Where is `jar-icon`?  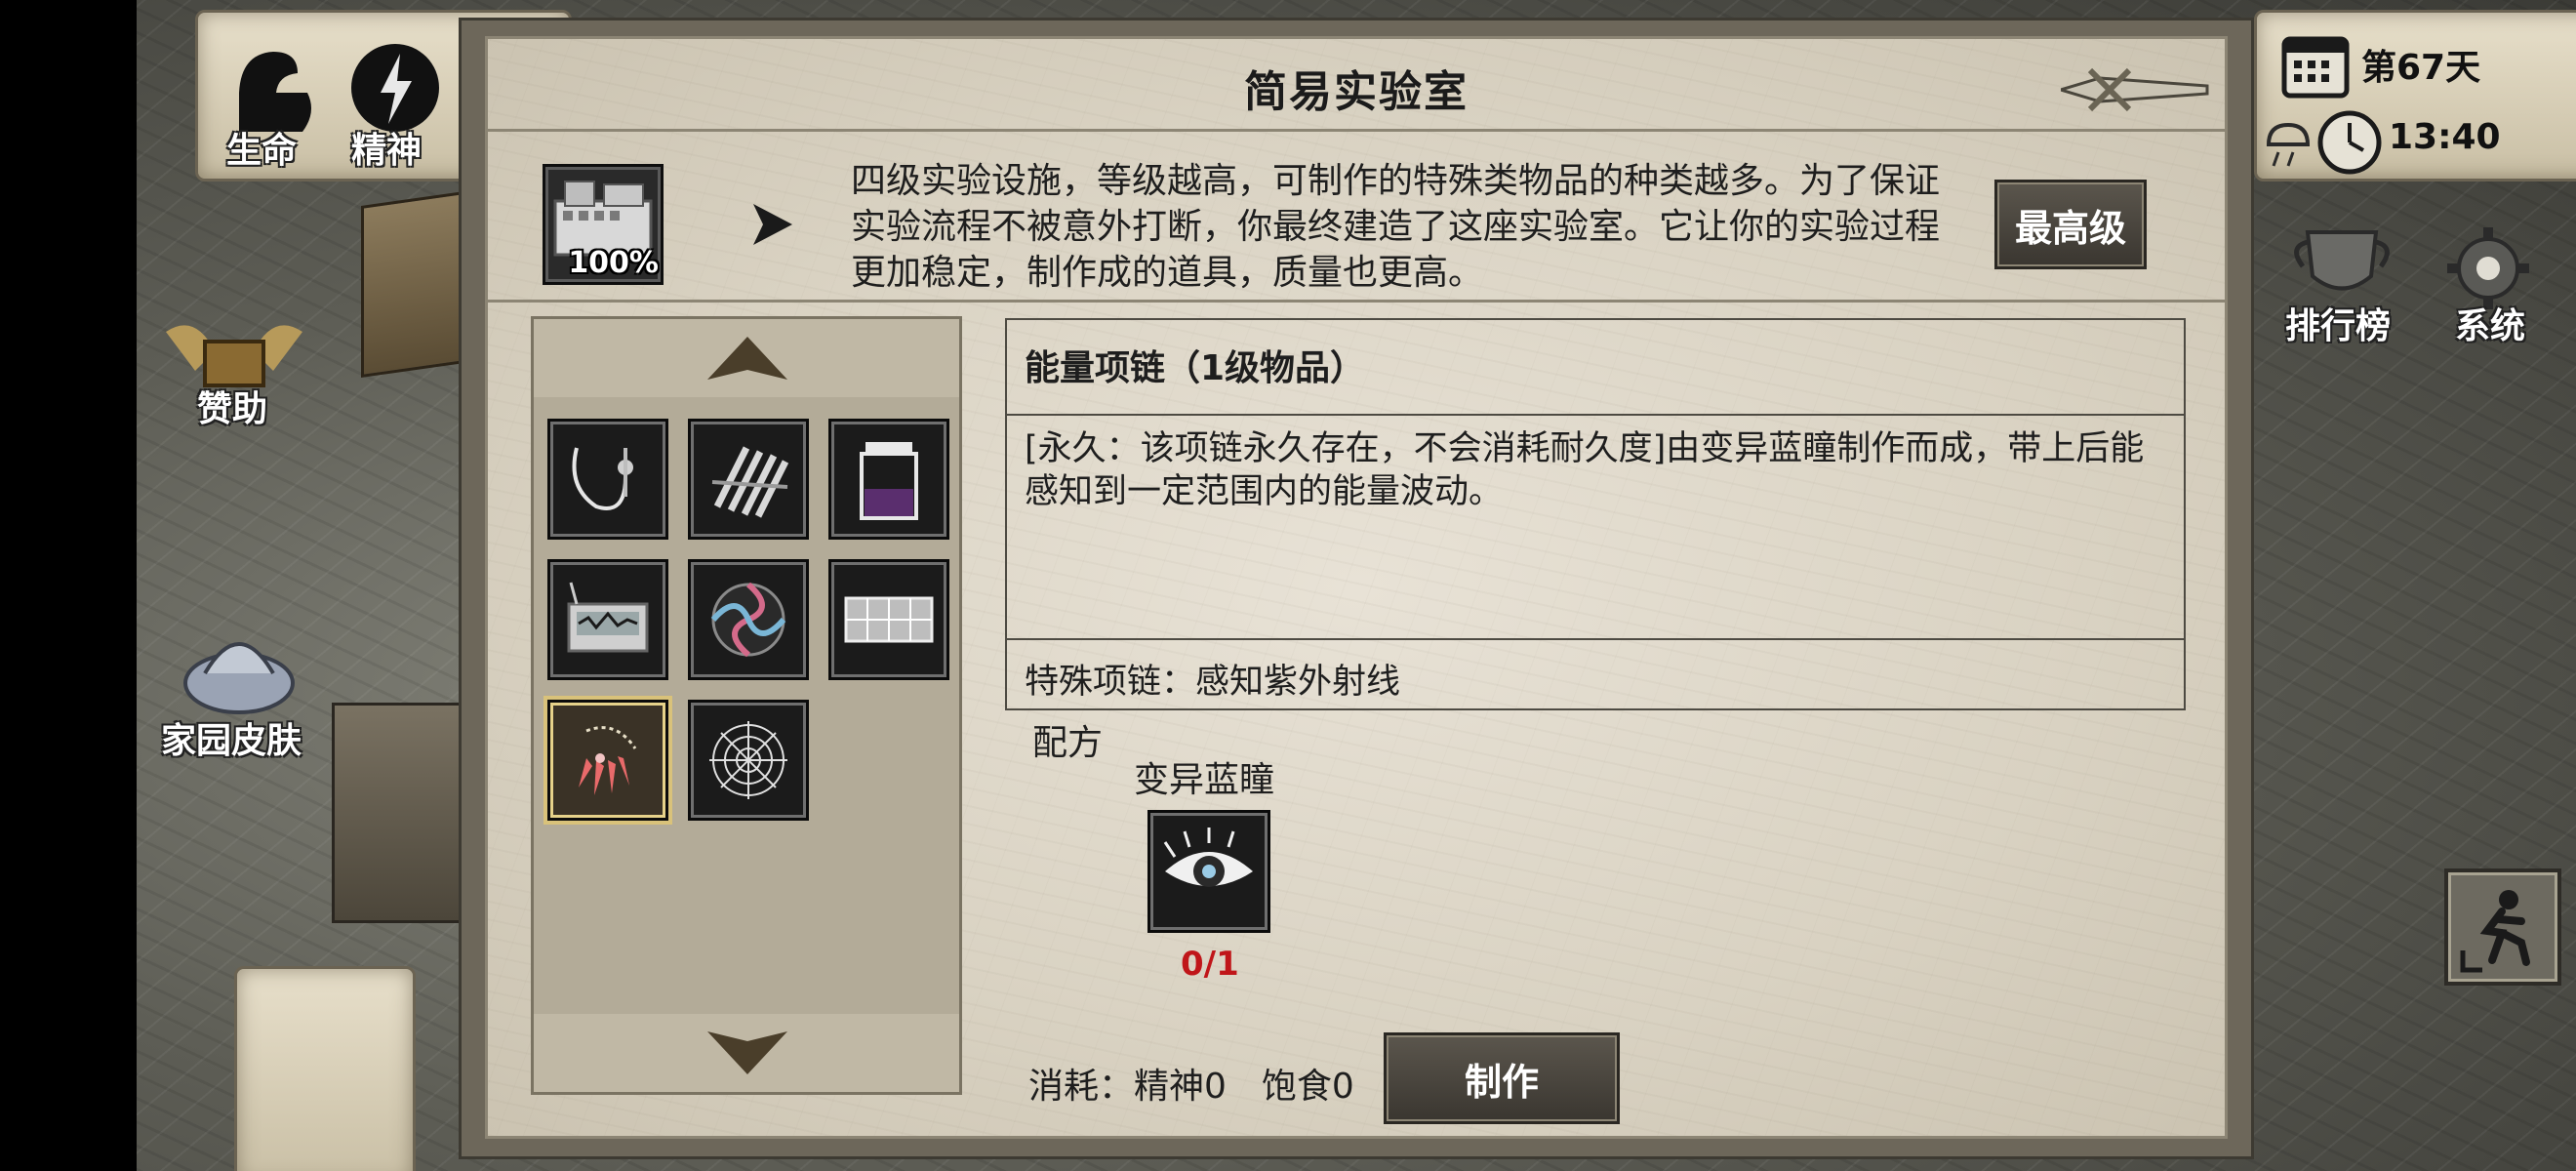 jar-icon is located at coordinates (889, 481).